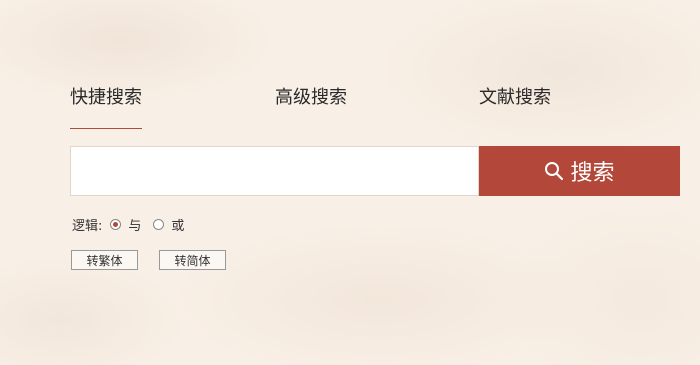  I want to click on logic-option-or: 或, so click(168, 224).